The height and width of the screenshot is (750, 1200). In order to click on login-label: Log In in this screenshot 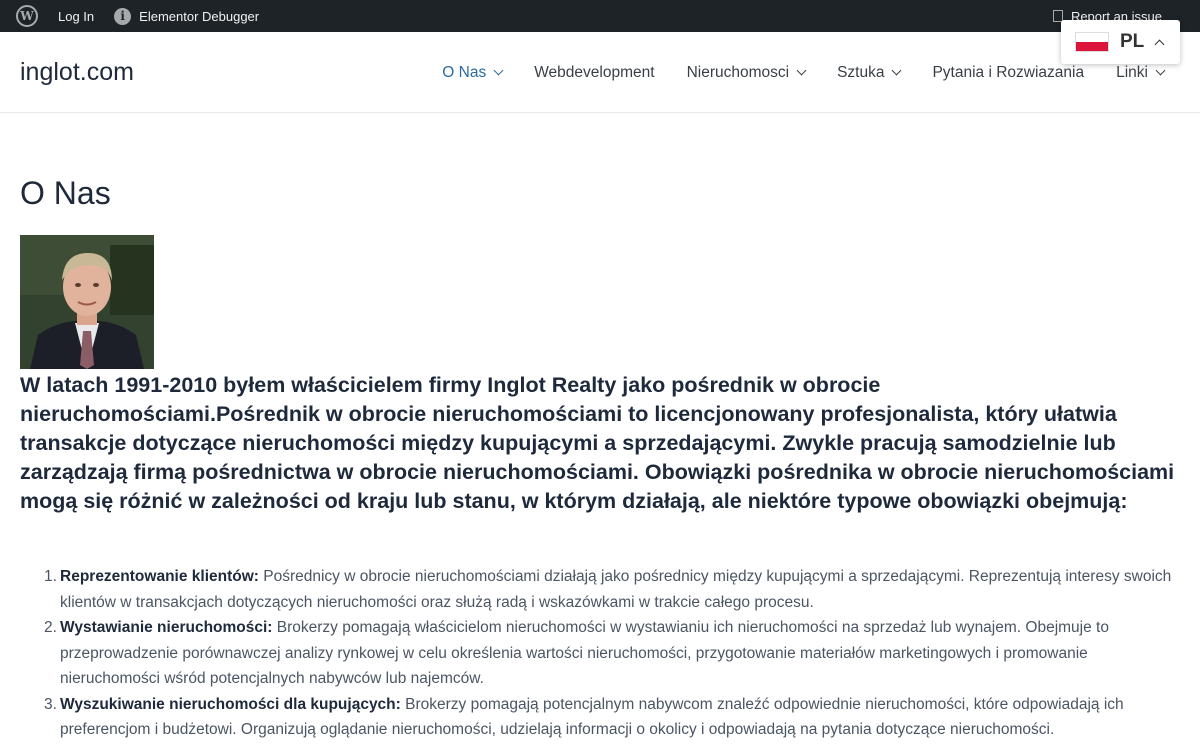, I will do `click(76, 16)`.